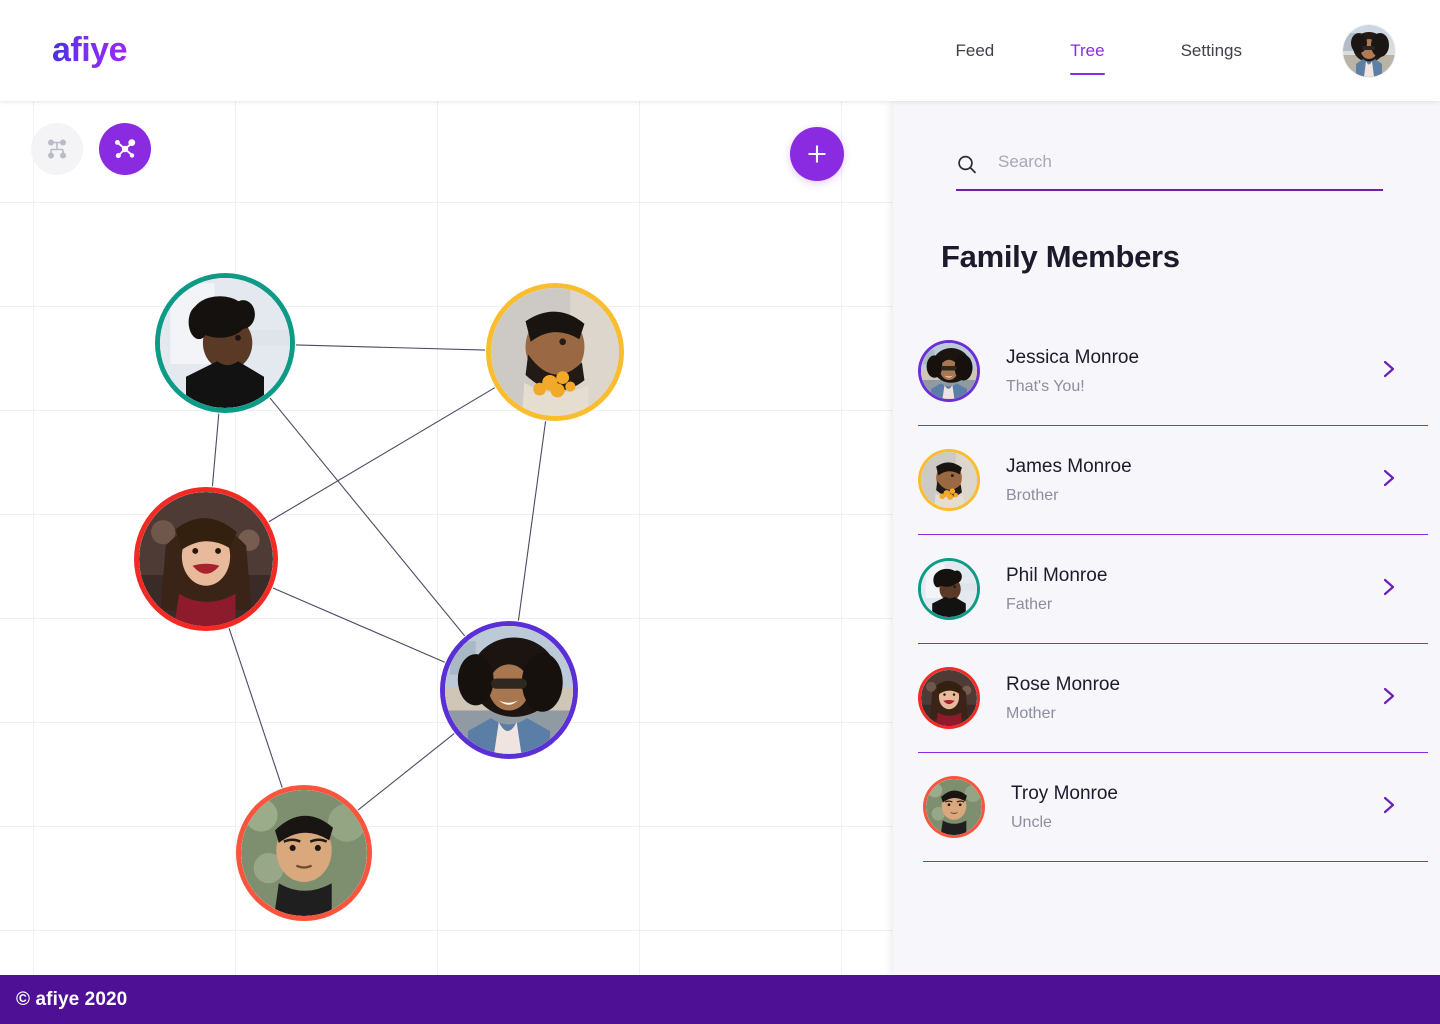 The height and width of the screenshot is (1024, 1440). What do you see at coordinates (1032, 495) in the screenshot?
I see `member-relation: Brother` at bounding box center [1032, 495].